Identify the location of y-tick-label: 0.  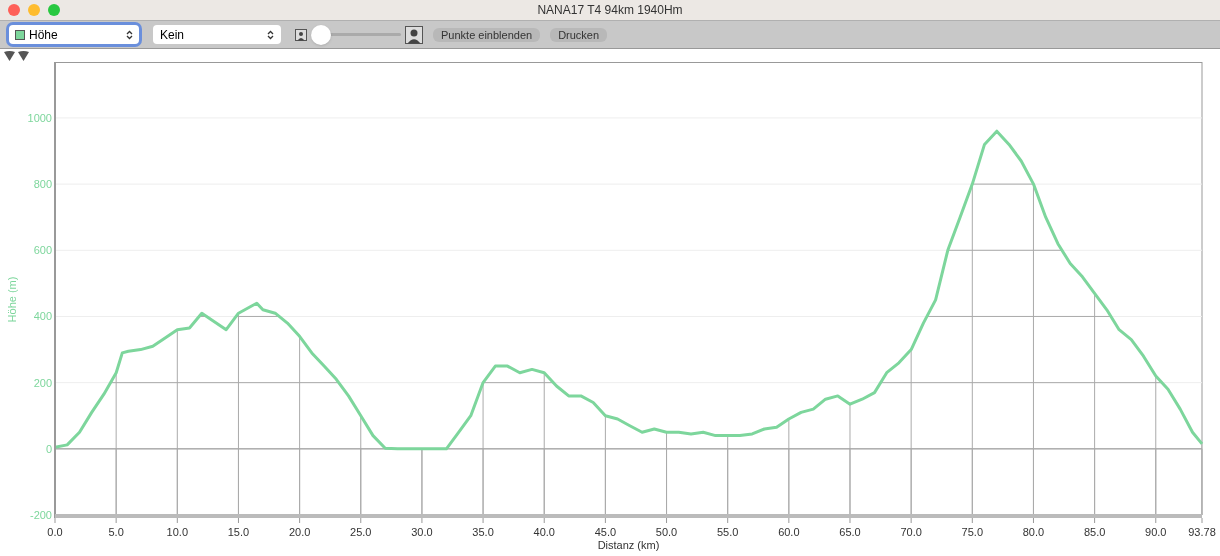
(48, 448).